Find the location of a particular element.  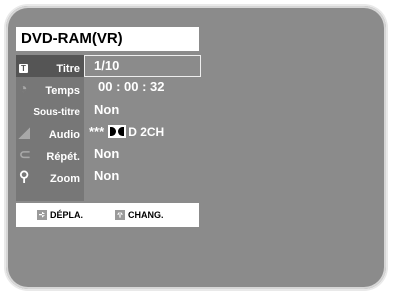

dolby-icon is located at coordinates (117, 132).